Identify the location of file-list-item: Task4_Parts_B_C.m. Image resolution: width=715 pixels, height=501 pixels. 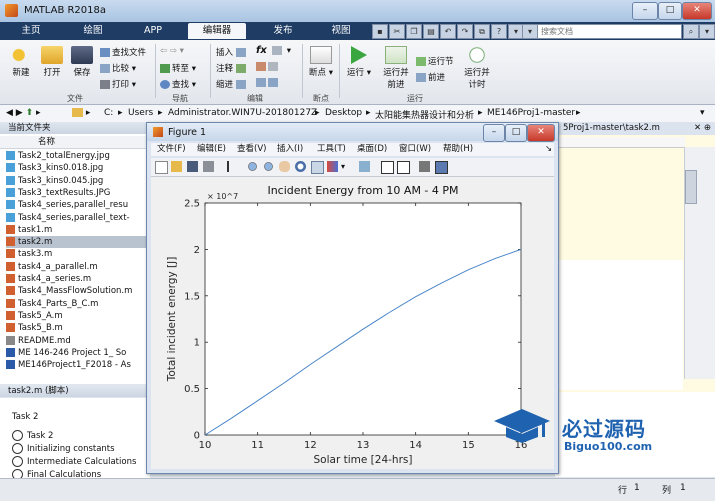
(78, 304).